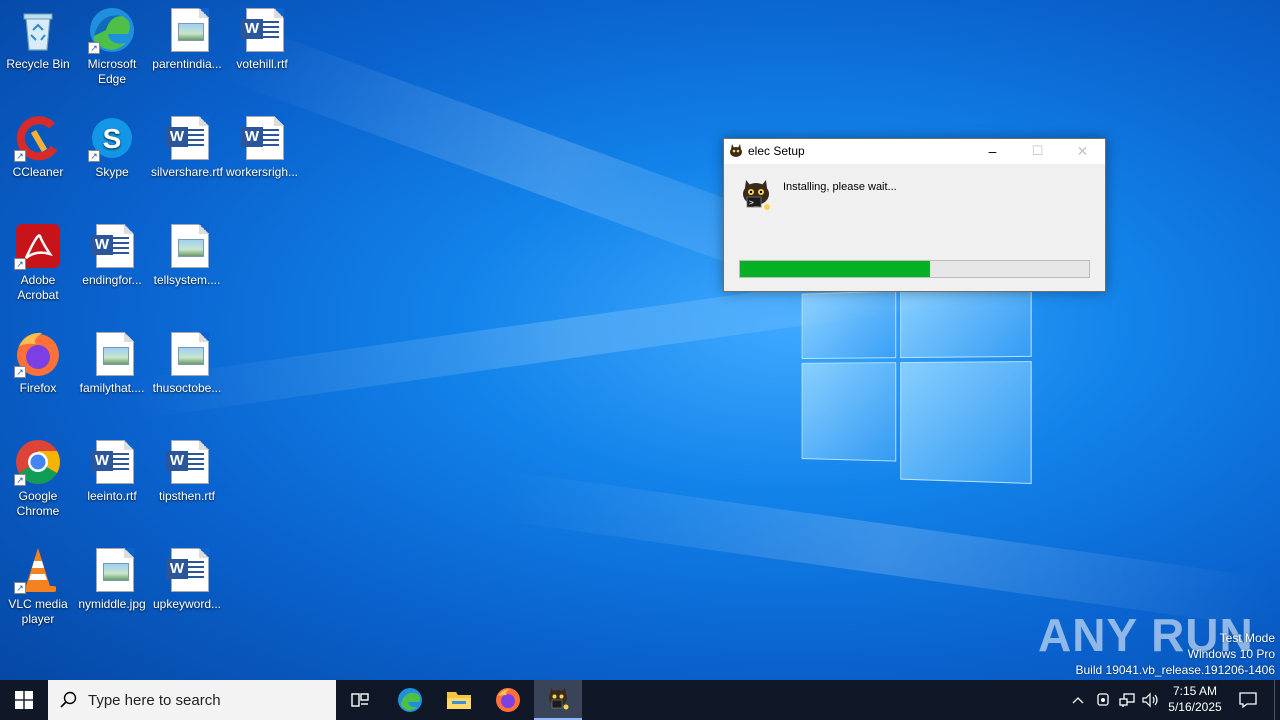 This screenshot has width=1280, height=720. I want to click on taskbar-file-explorer, so click(459, 700).